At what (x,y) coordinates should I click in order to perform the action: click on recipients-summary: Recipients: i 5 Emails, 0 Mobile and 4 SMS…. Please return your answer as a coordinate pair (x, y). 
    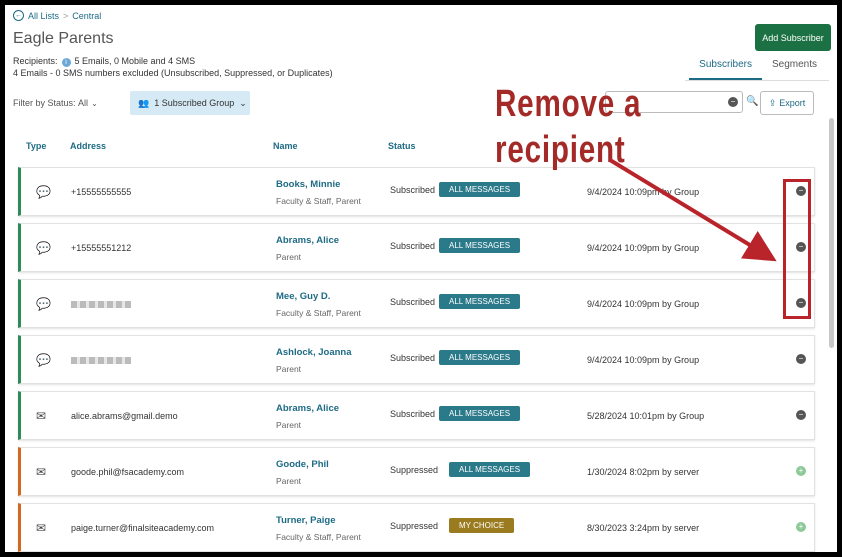
    Looking at the image, I should click on (173, 67).